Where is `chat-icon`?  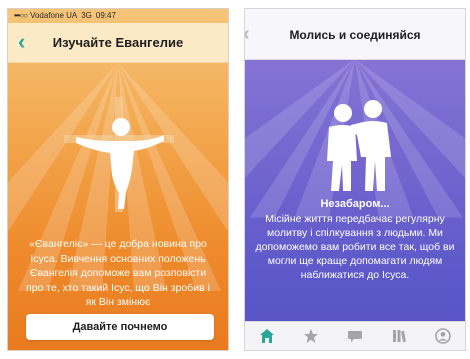
chat-icon is located at coordinates (355, 336).